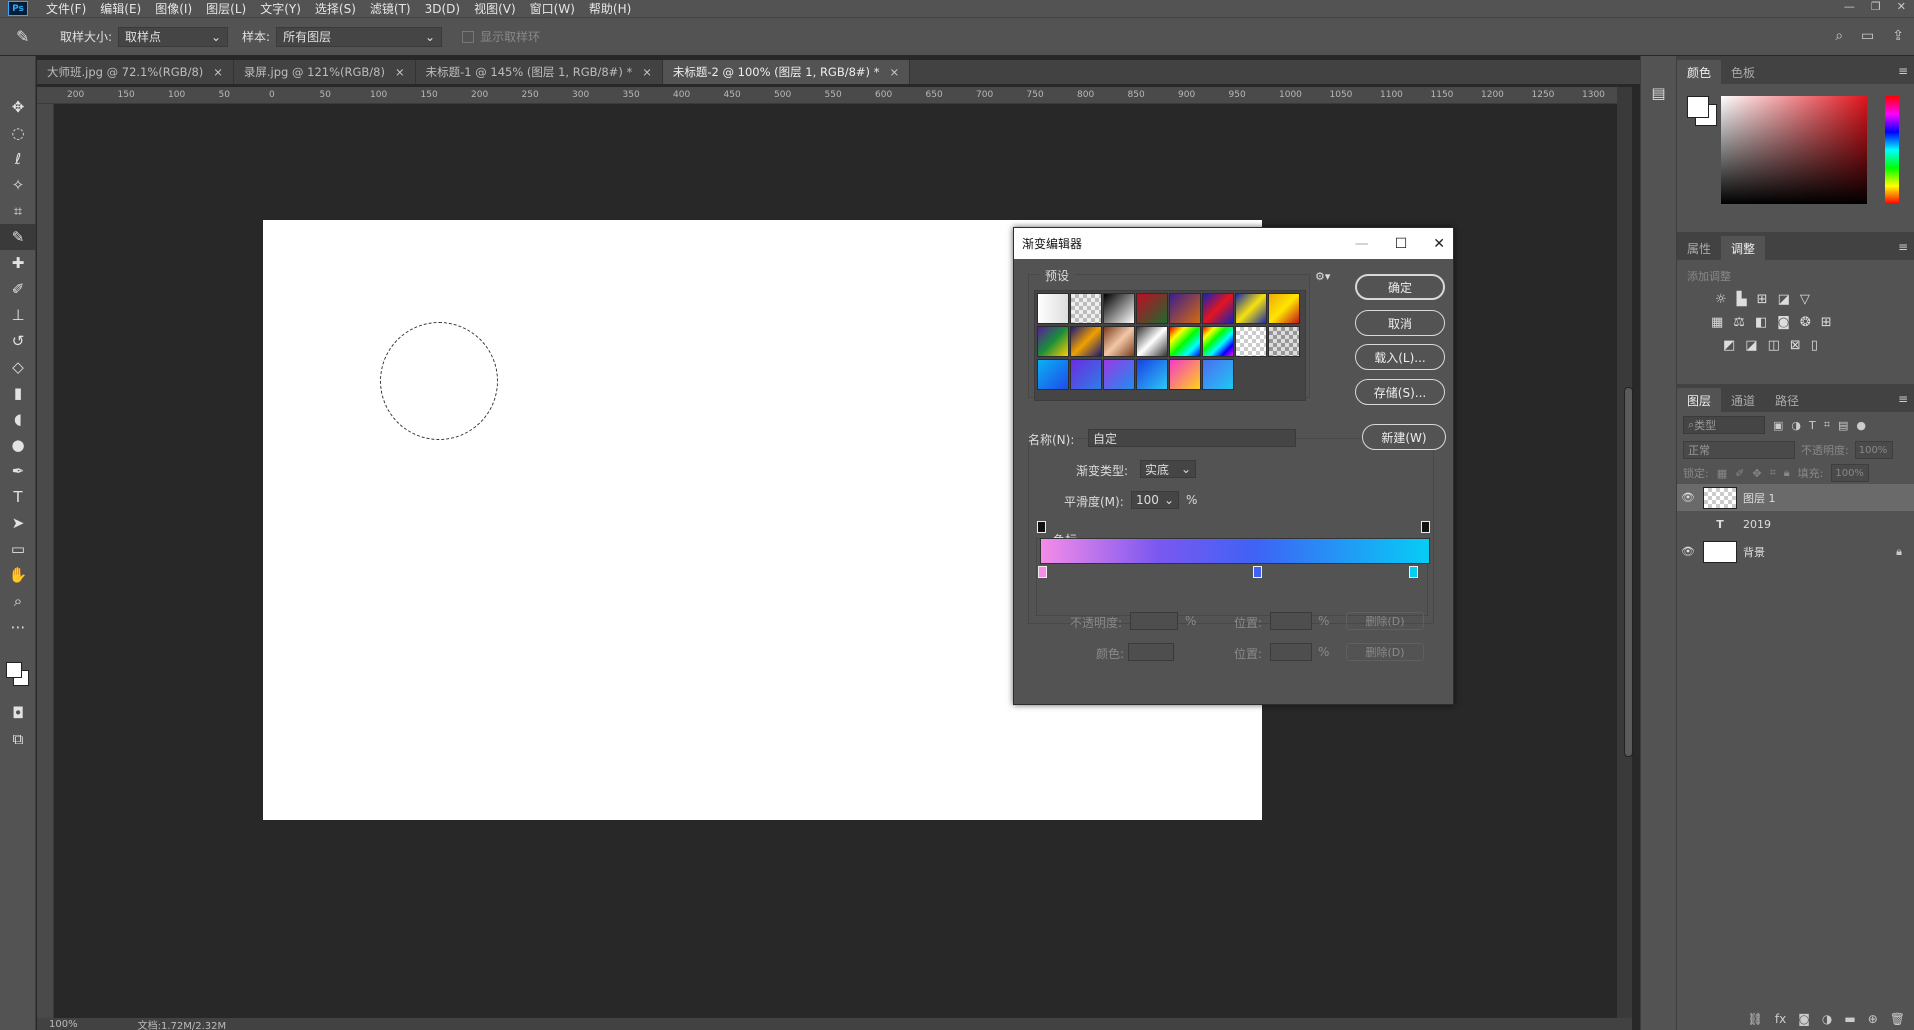 The height and width of the screenshot is (1030, 1914). What do you see at coordinates (1658, 93) in the screenshot?
I see `history-panel-icon: ▤` at bounding box center [1658, 93].